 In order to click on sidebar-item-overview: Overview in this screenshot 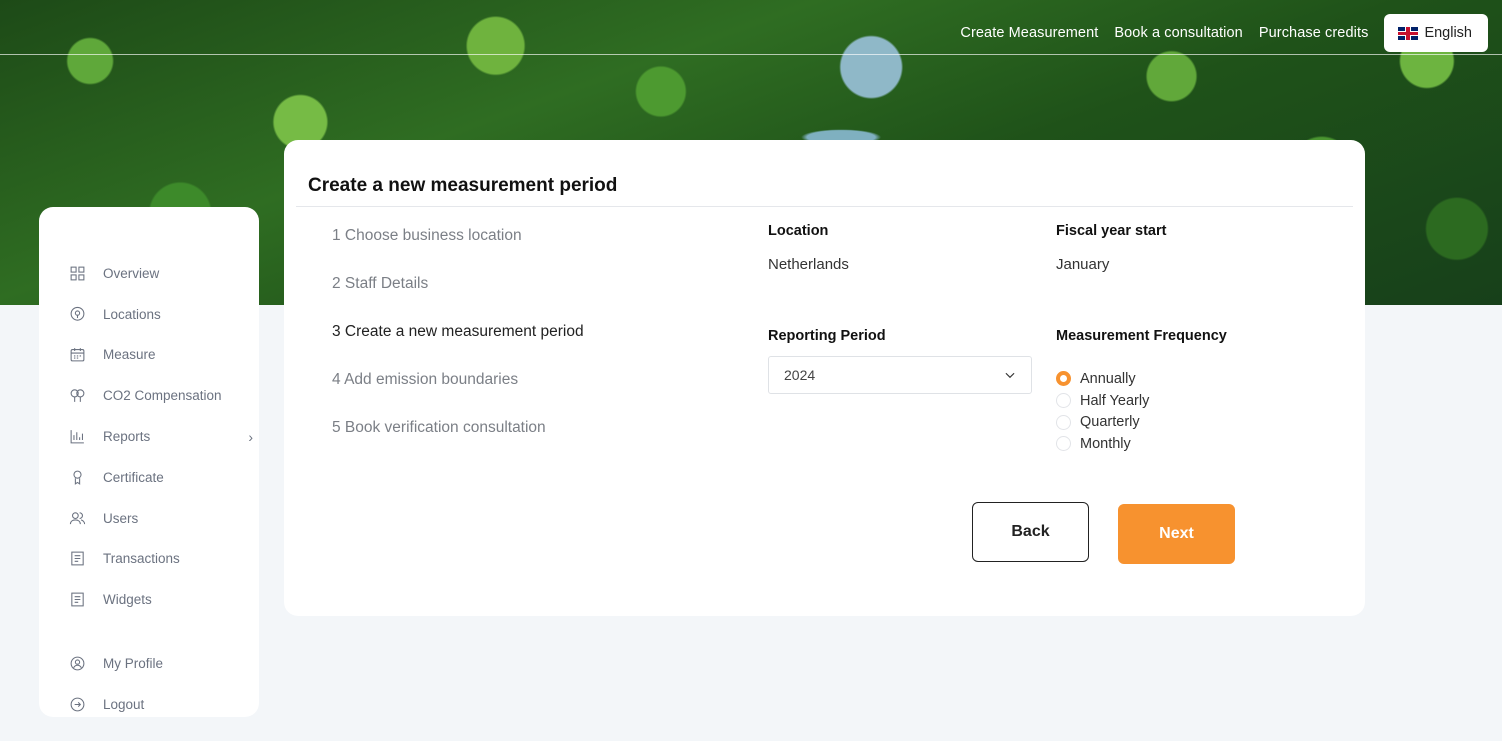, I will do `click(149, 273)`.